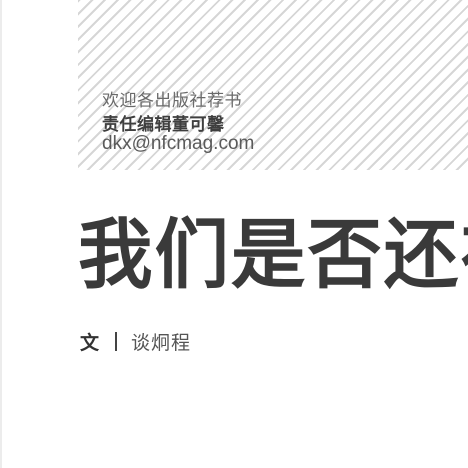  What do you see at coordinates (90, 342) in the screenshot?
I see `byline-label: 文` at bounding box center [90, 342].